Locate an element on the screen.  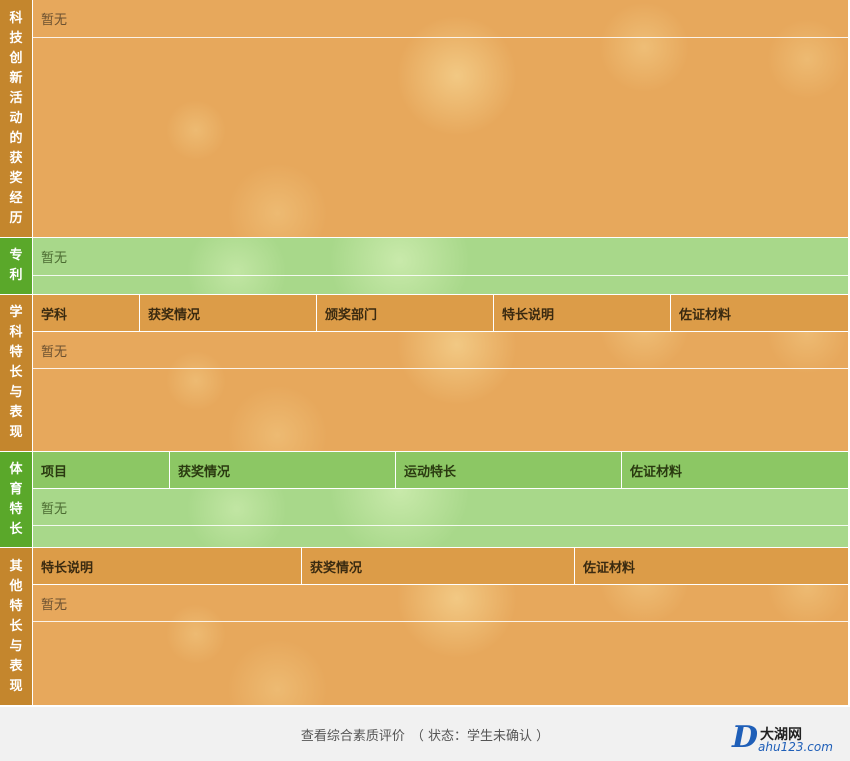
section-patent-content: 暂无 is located at coordinates (440, 266).